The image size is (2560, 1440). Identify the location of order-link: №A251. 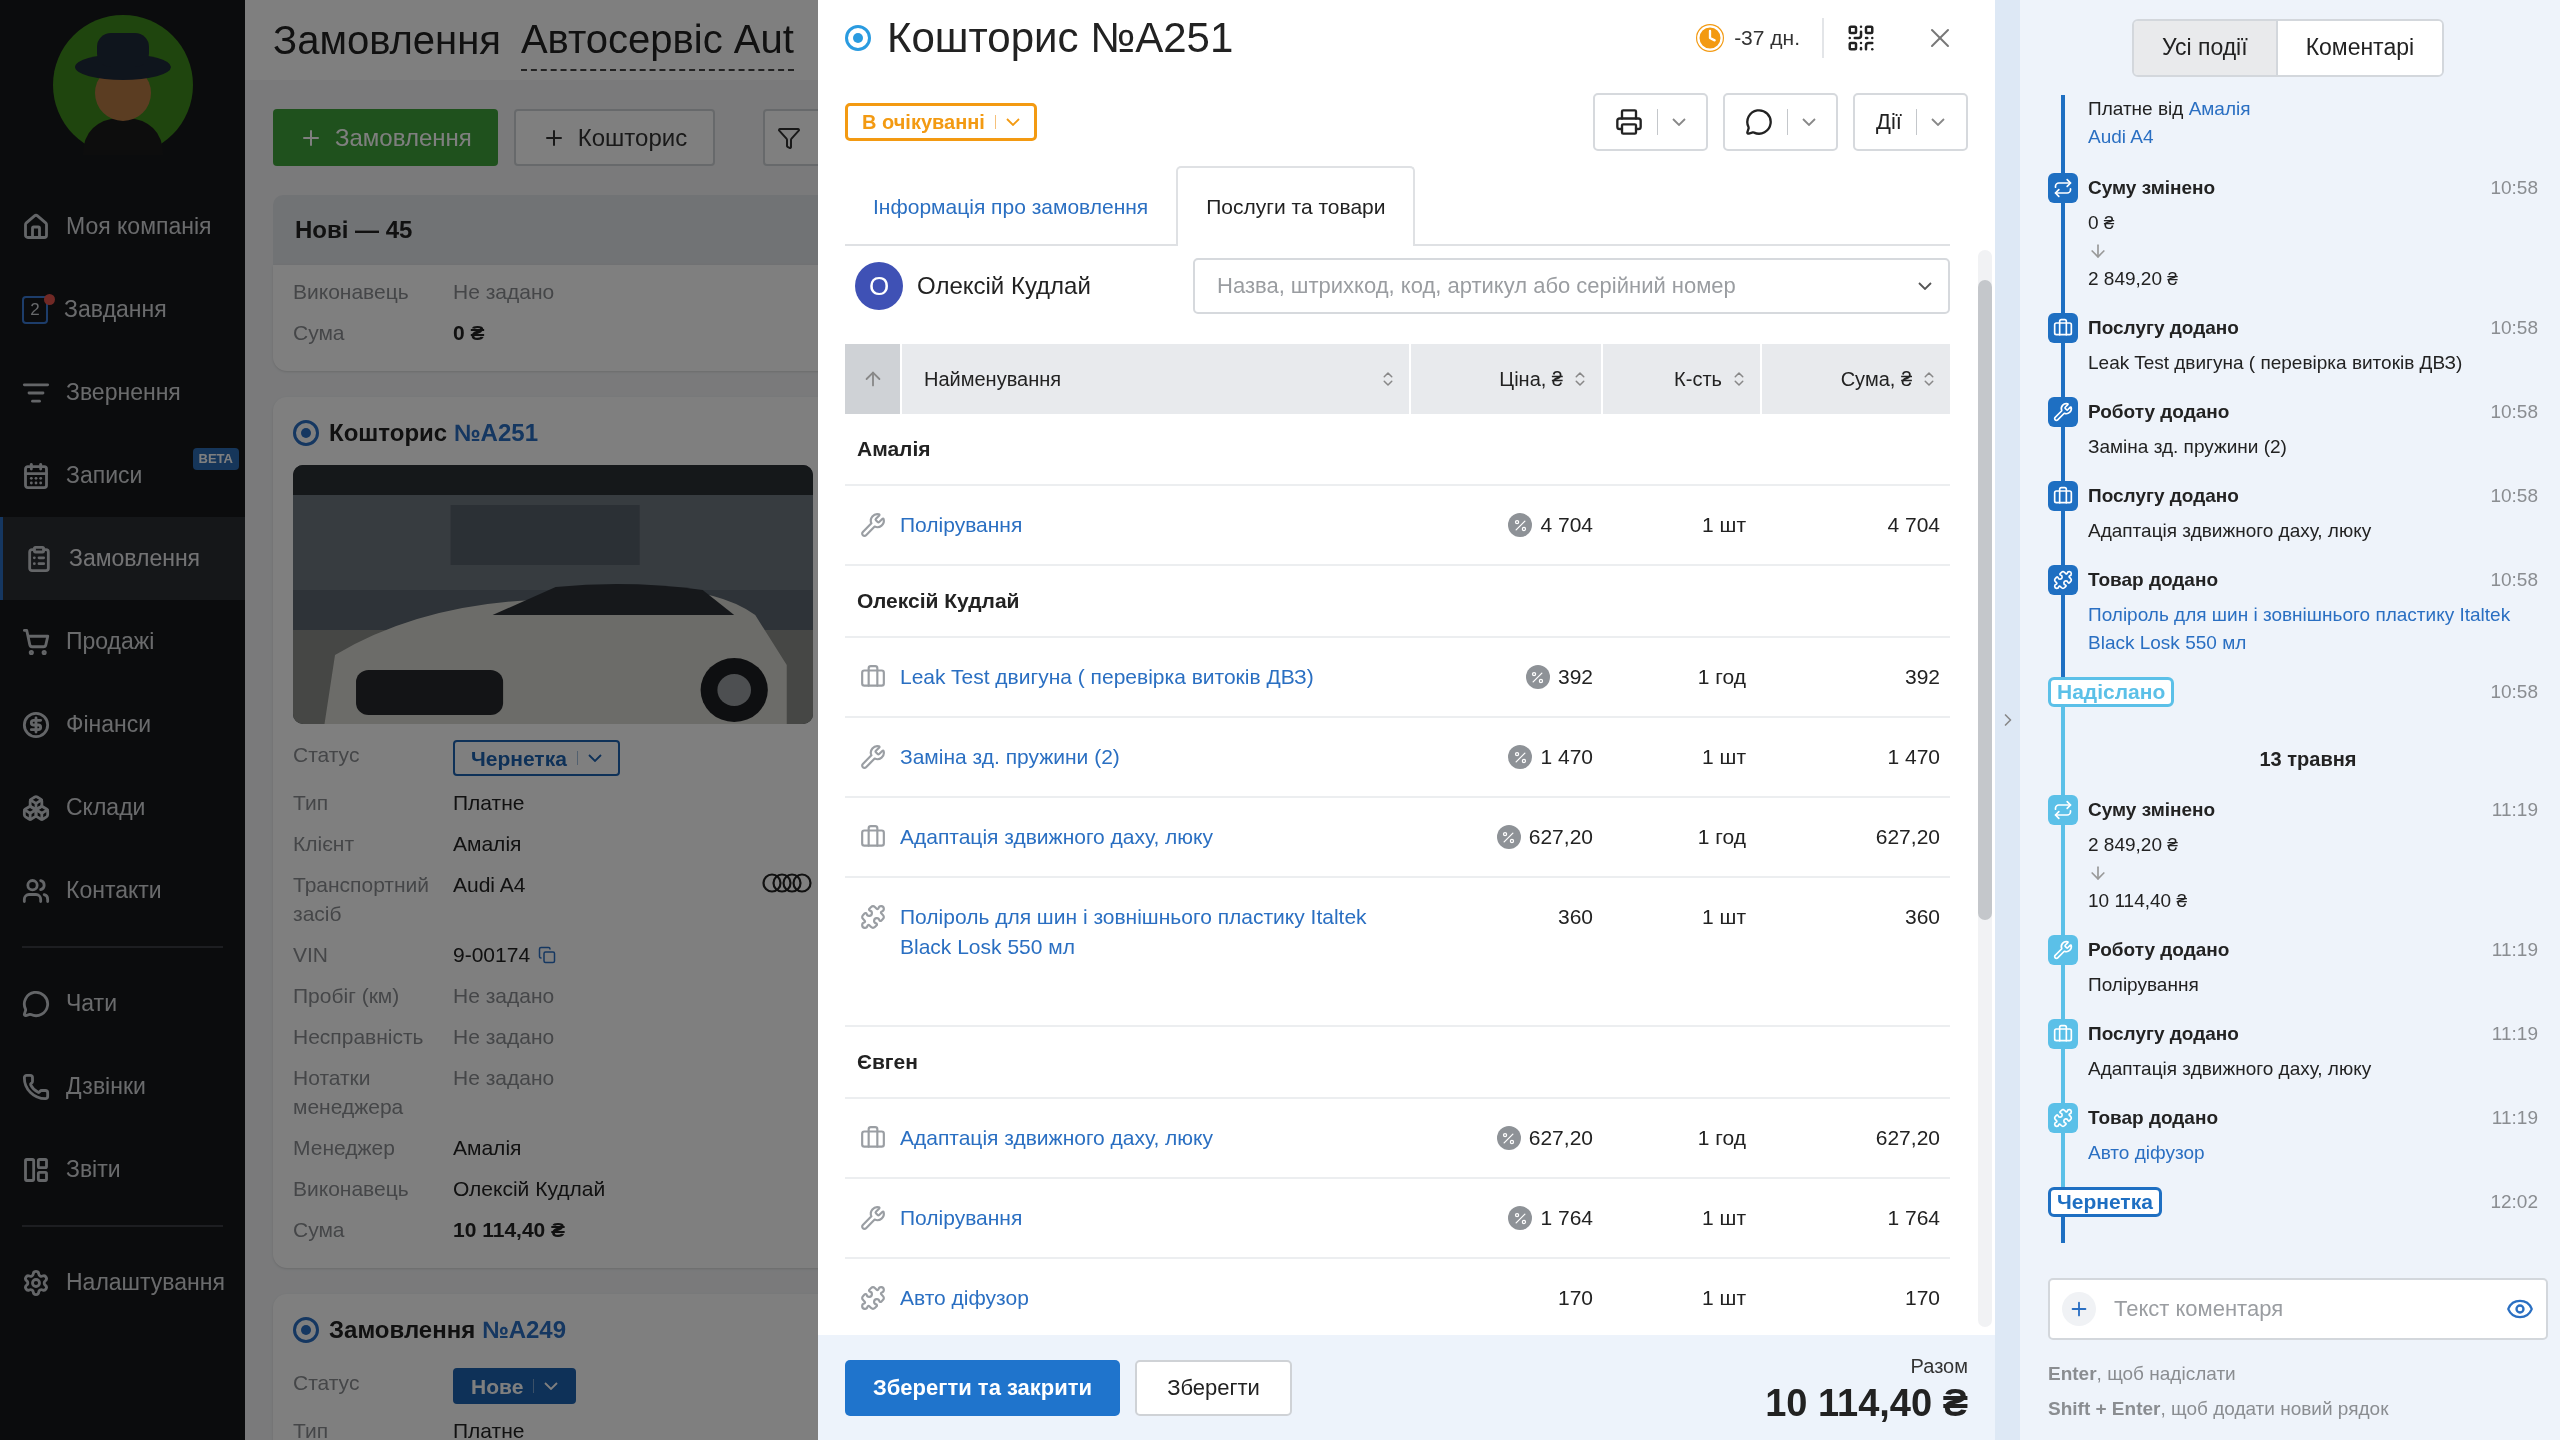
(495, 432).